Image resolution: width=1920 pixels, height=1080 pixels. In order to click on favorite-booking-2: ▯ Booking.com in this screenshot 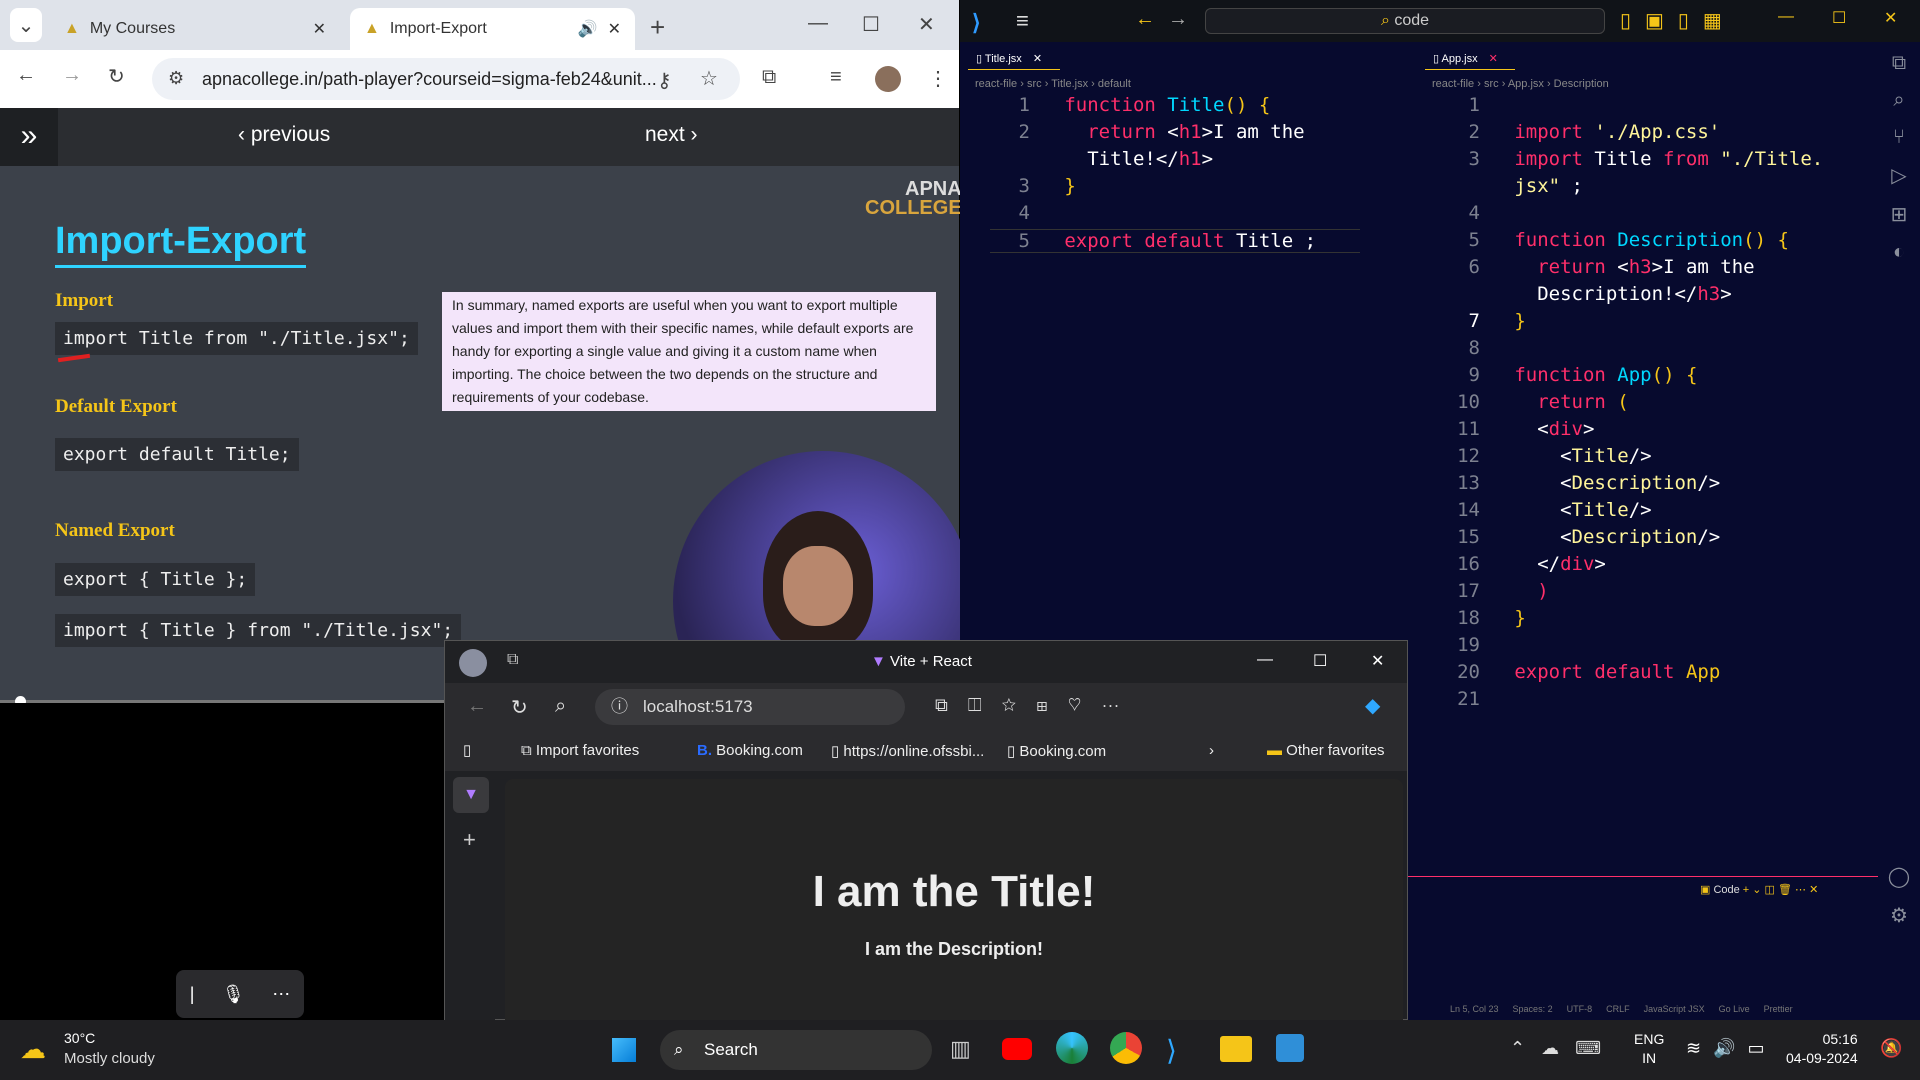, I will do `click(1056, 751)`.